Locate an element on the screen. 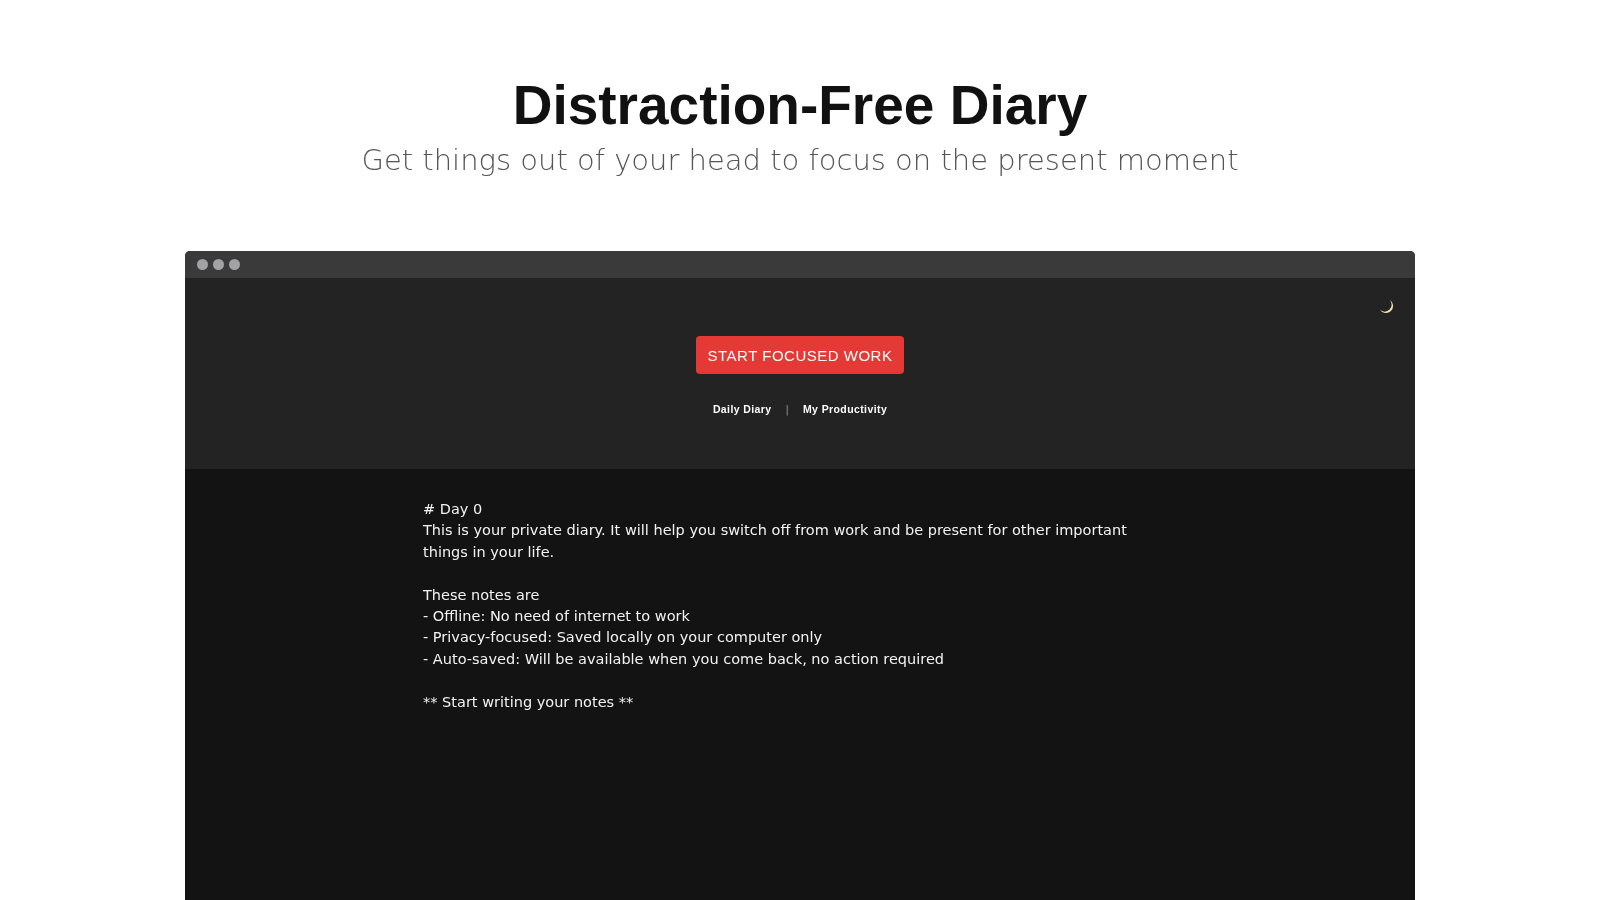 This screenshot has height=900, width=1600. page-title: Distraction-Free Diary is located at coordinates (800, 105).